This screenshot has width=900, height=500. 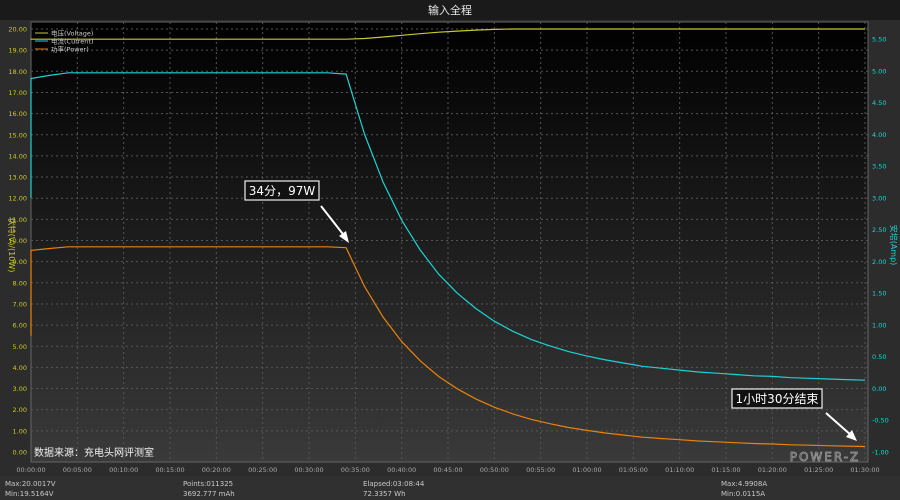 What do you see at coordinates (825, 457) in the screenshot?
I see `power-z-watermark: POWER-Z` at bounding box center [825, 457].